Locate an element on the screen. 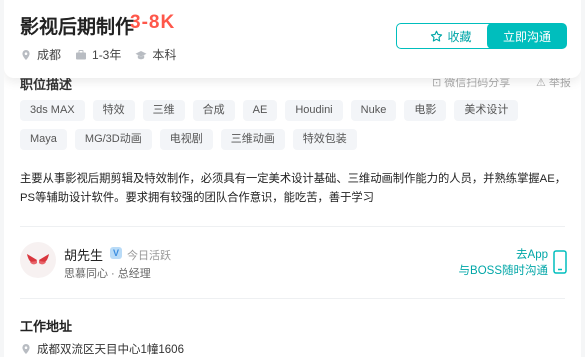 This screenshot has height=357, width=585. wechat-share-label: 微信扫码分享 is located at coordinates (477, 83).